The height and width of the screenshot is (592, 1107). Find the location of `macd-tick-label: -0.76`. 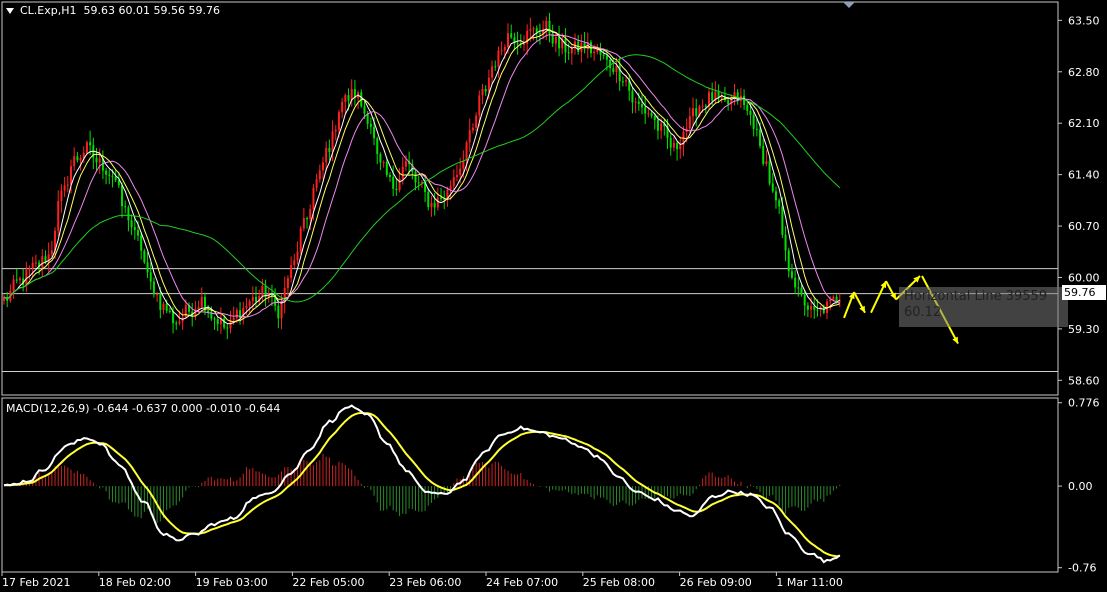

macd-tick-label: -0.76 is located at coordinates (1082, 568).